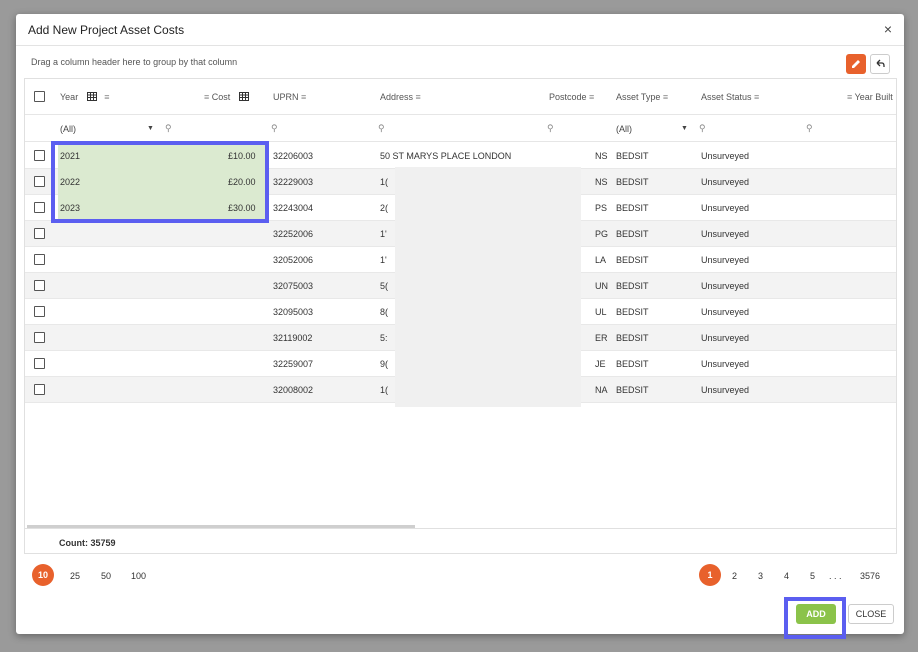 The height and width of the screenshot is (652, 918). Describe the element at coordinates (293, 364) in the screenshot. I see `cell-uprn: 32259007` at that location.